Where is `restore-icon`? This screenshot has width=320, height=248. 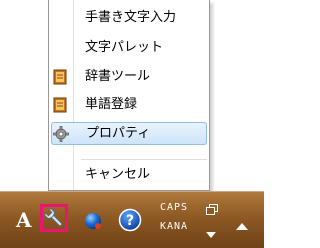 restore-icon is located at coordinates (212, 208).